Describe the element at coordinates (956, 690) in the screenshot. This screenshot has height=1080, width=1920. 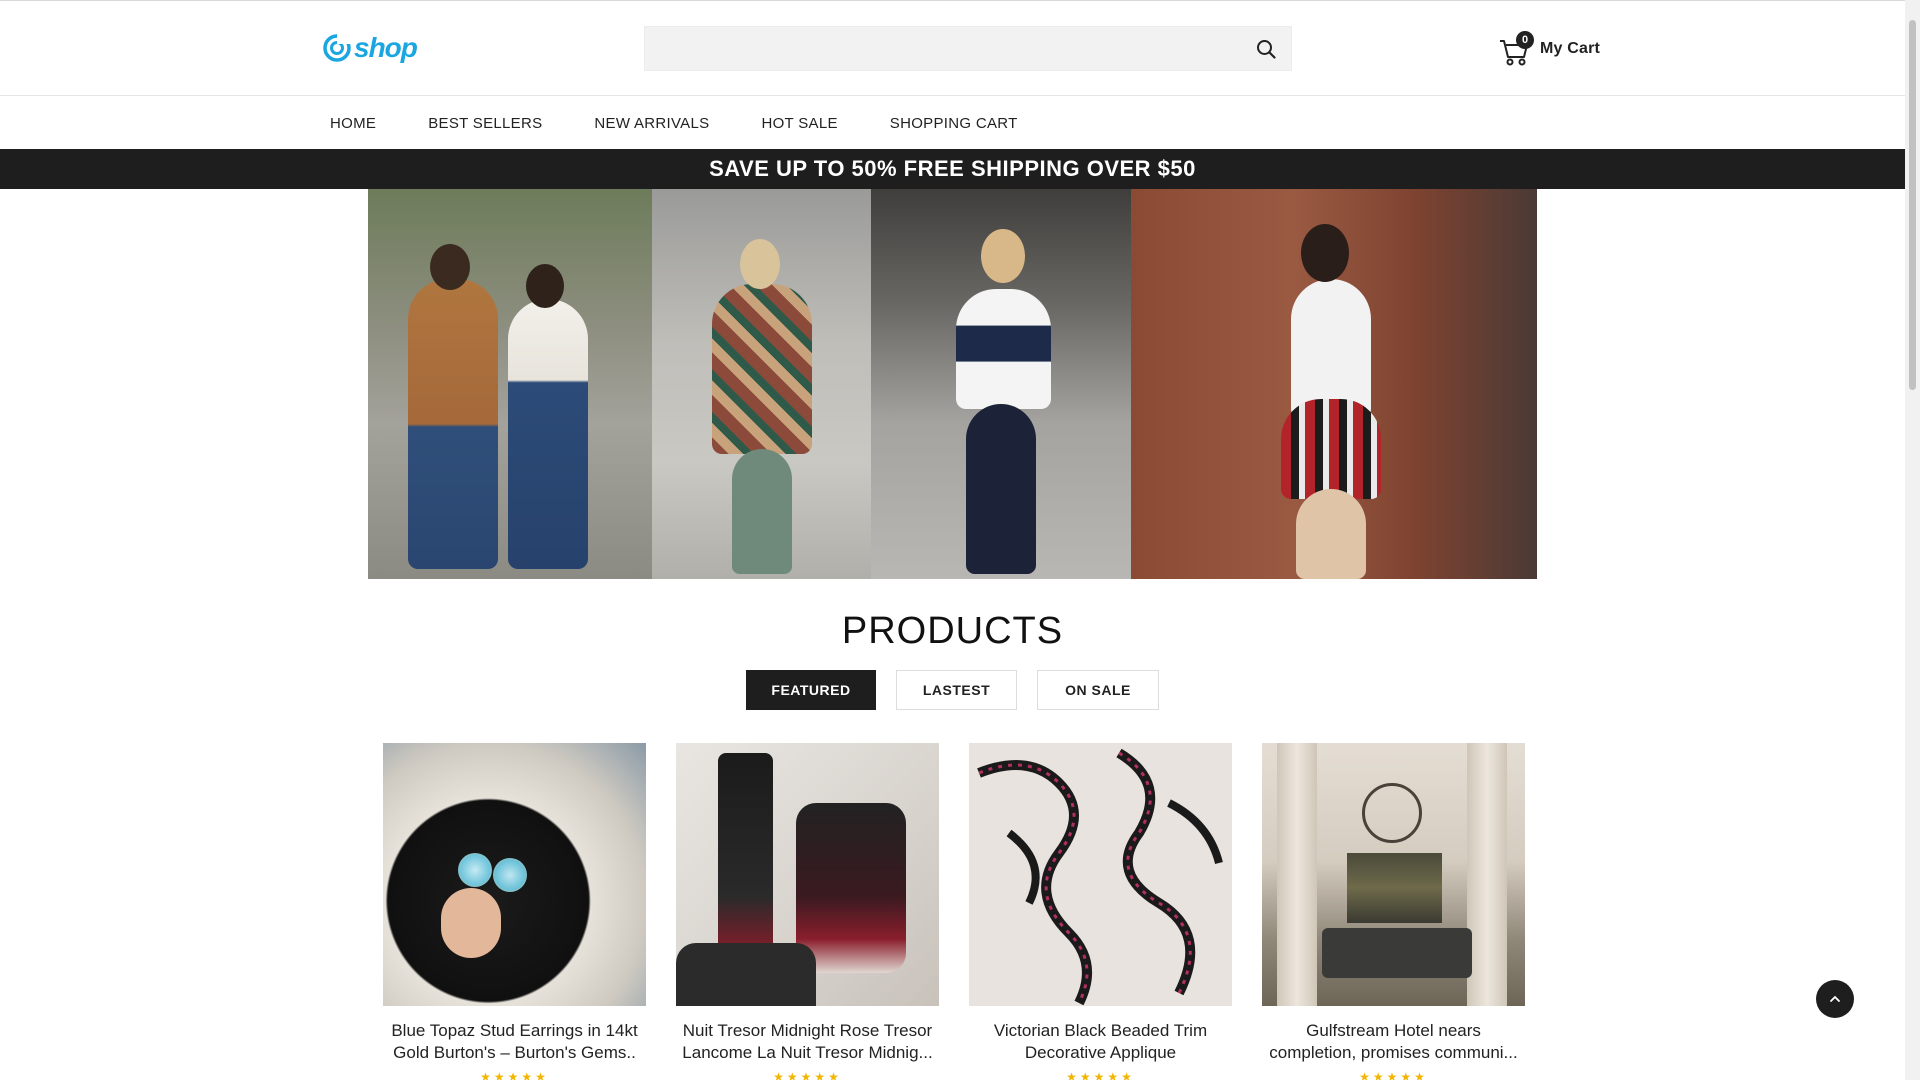
I see `tab-lastest: LASTEST` at that location.